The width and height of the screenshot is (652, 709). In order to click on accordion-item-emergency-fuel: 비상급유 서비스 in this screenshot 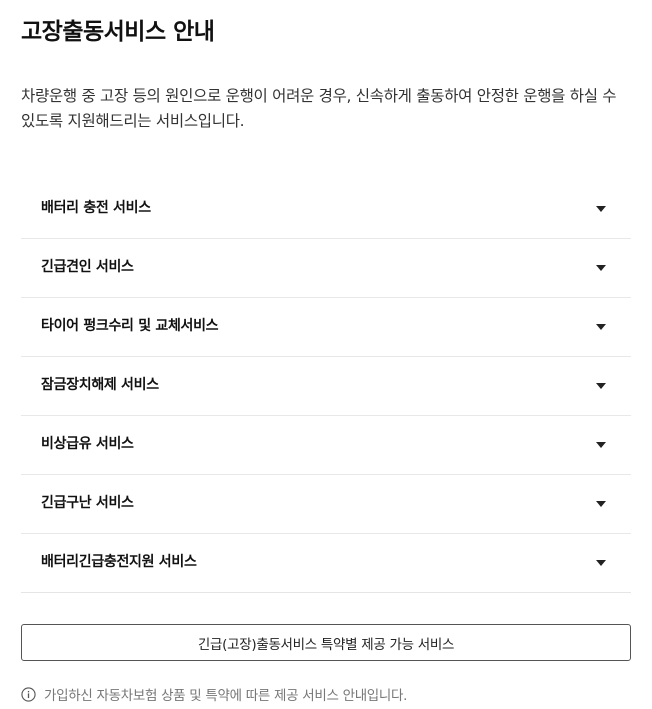, I will do `click(326, 444)`.